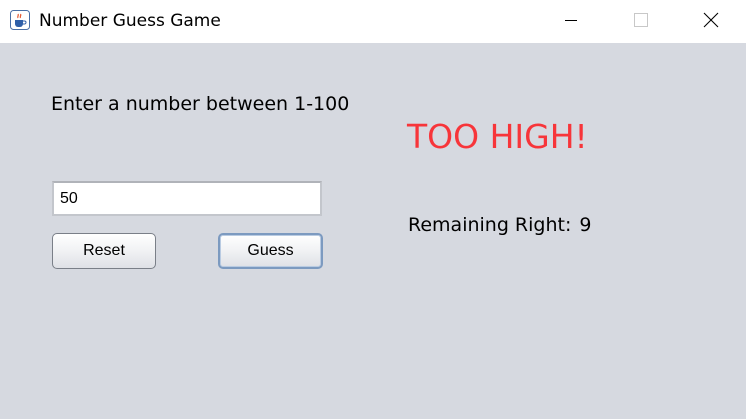  I want to click on remaining-tries: Remaining Right: 9, so click(499, 225).